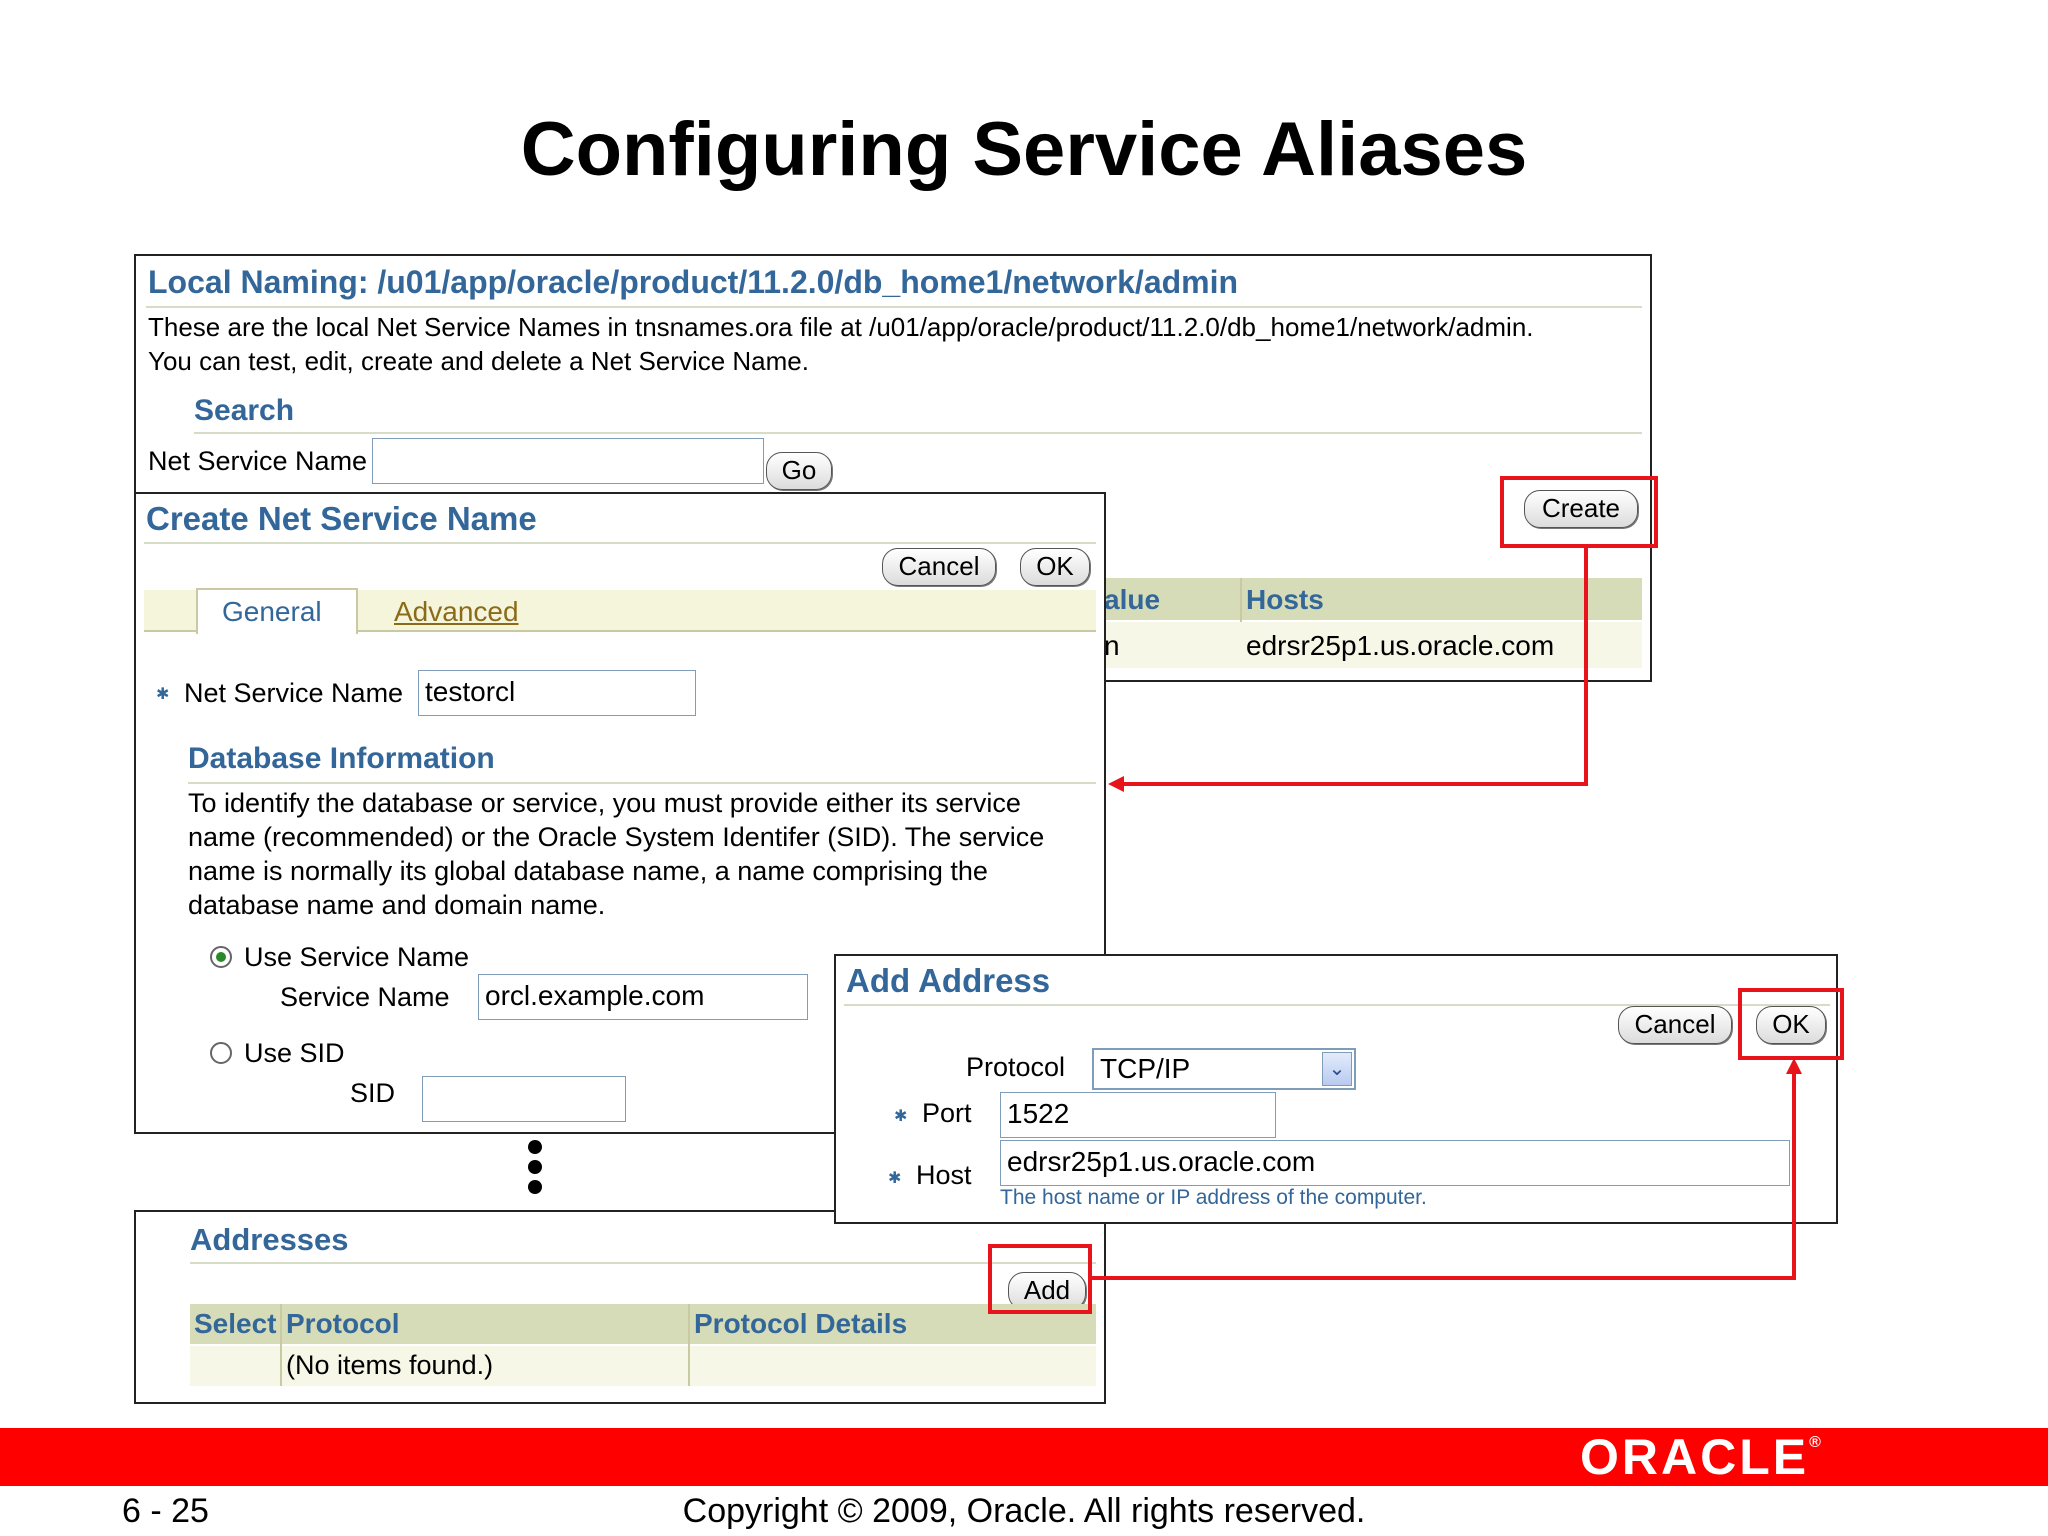 The height and width of the screenshot is (1536, 2048). What do you see at coordinates (365, 997) in the screenshot?
I see `service-name-label: Service Name` at bounding box center [365, 997].